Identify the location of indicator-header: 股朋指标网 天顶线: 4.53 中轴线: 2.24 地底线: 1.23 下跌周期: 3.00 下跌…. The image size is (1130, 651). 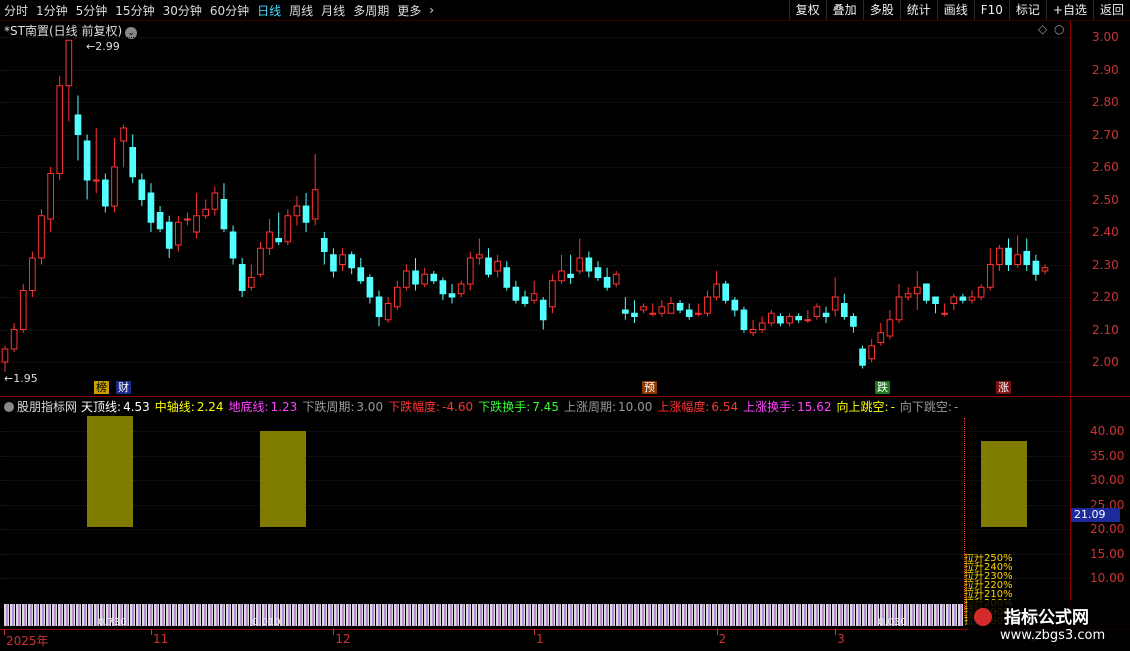
(483, 406).